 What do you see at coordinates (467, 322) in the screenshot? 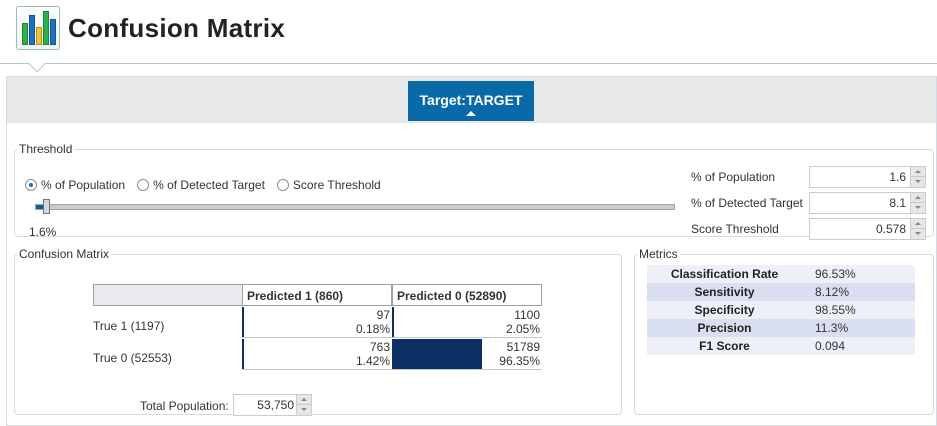
I see `matrix-cell-fn: 1100 2.05%` at bounding box center [467, 322].